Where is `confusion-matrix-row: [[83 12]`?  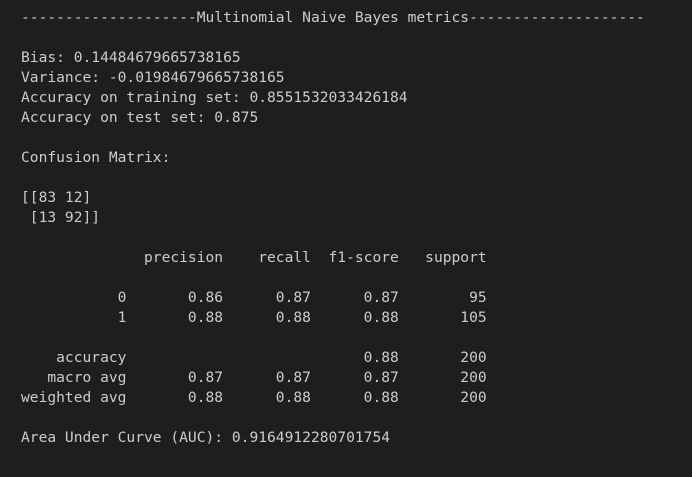
confusion-matrix-row: [[83 12] is located at coordinates (56, 197).